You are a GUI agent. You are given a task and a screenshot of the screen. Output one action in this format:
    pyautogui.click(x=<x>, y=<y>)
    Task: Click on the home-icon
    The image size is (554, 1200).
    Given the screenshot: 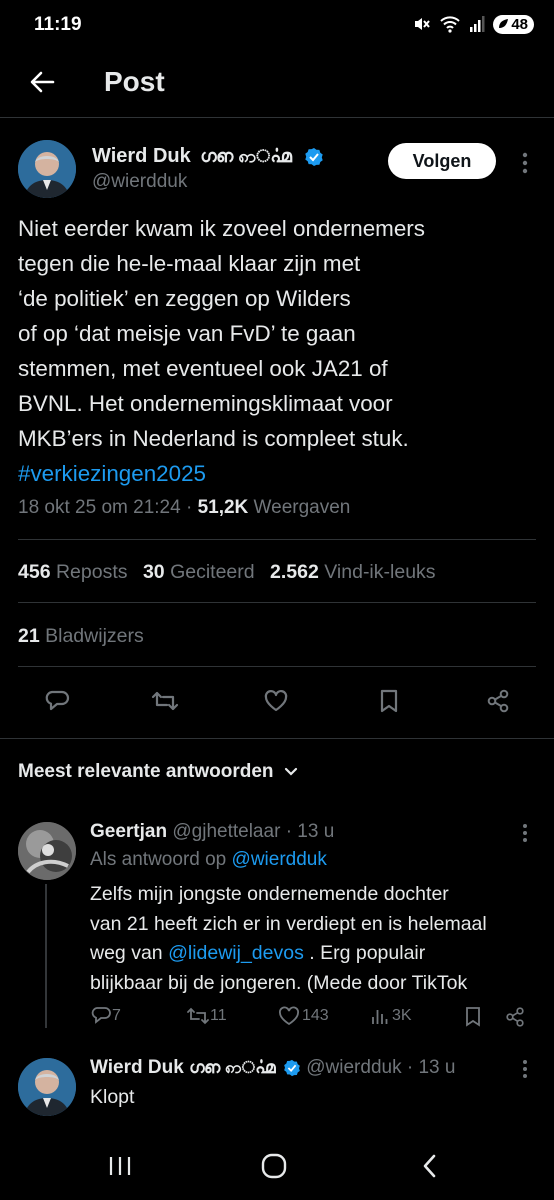 What is the action you would take?
    pyautogui.click(x=274, y=1166)
    